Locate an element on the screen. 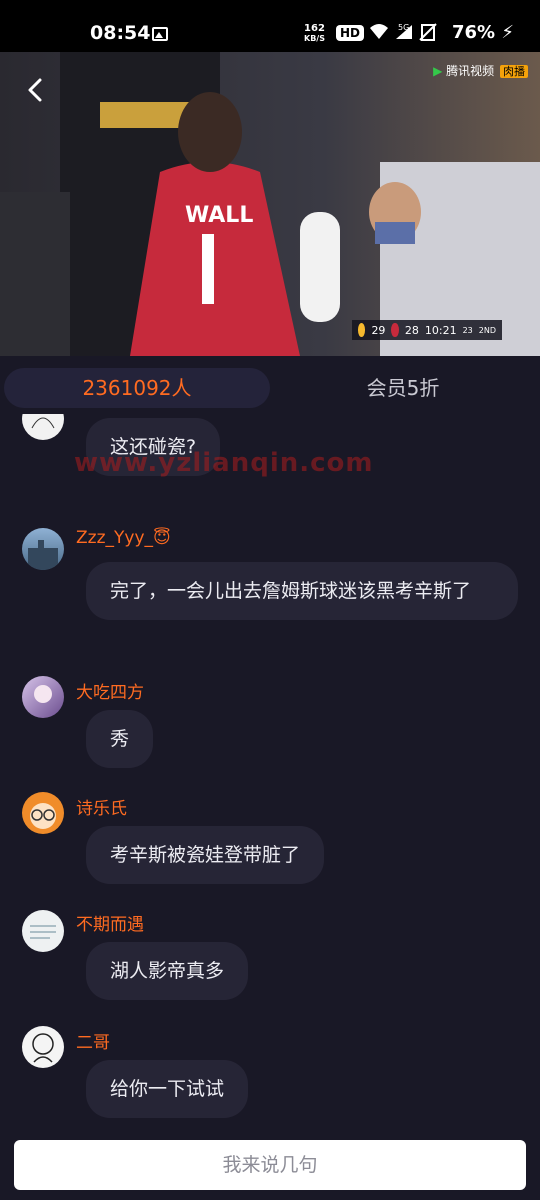  score-home: 29 is located at coordinates (378, 330).